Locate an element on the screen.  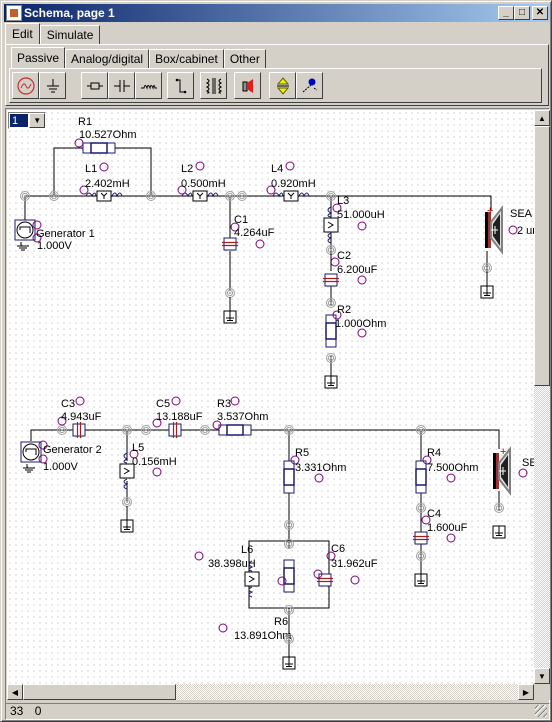
speaker-1: + SEA 2 un is located at coordinates (509, 229).